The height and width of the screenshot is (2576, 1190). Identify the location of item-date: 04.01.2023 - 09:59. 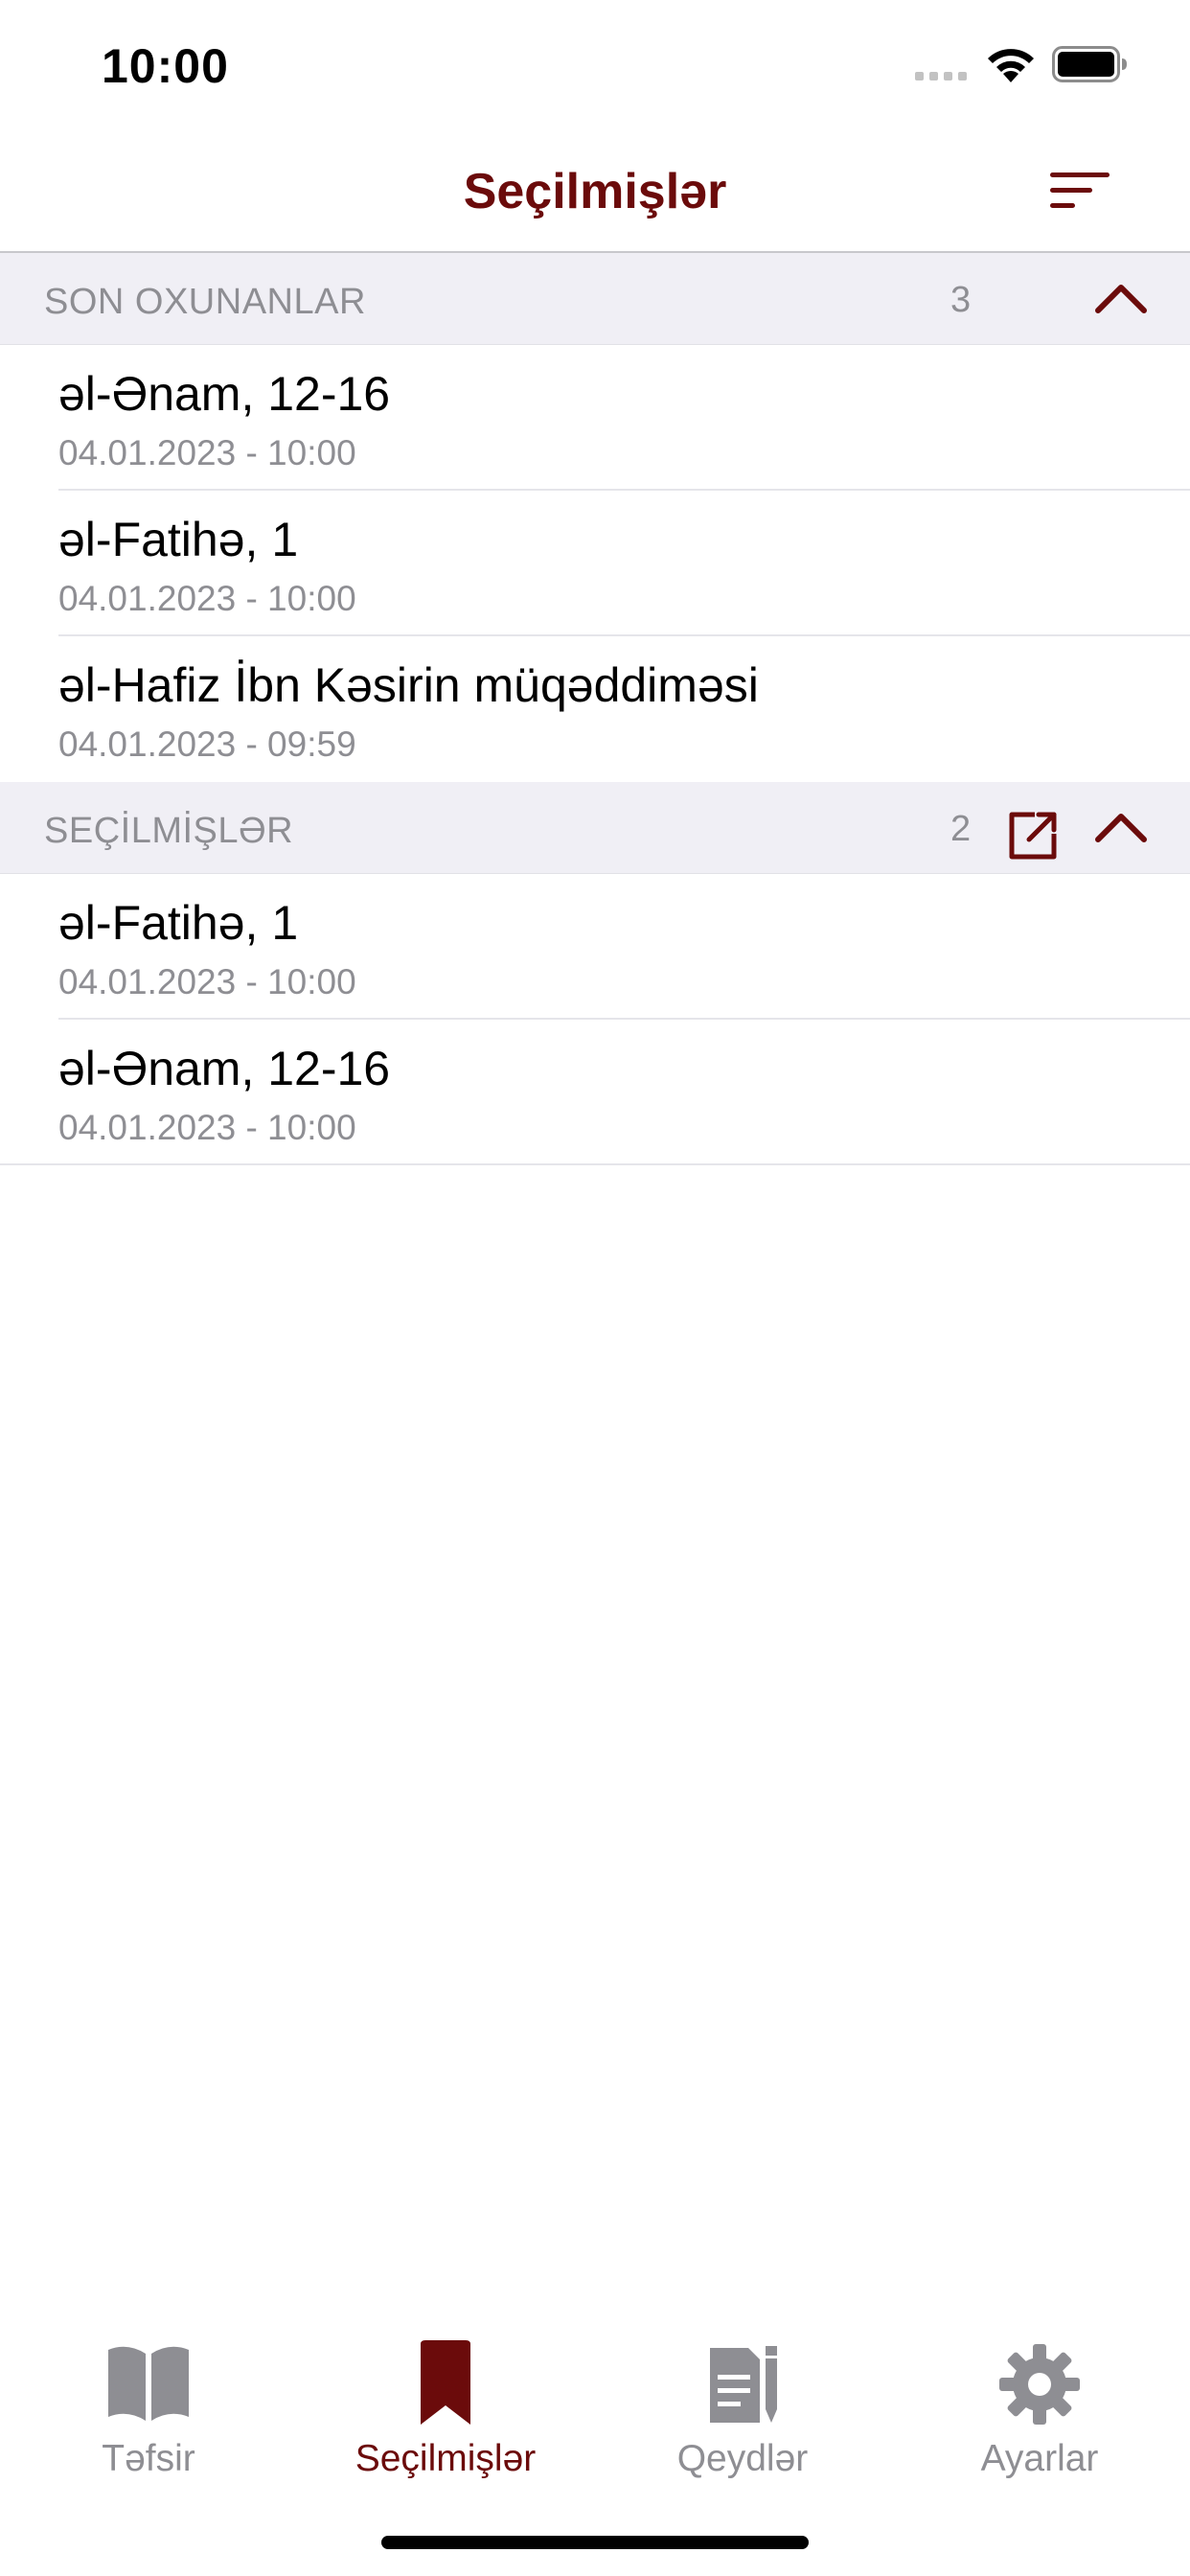
(207, 744).